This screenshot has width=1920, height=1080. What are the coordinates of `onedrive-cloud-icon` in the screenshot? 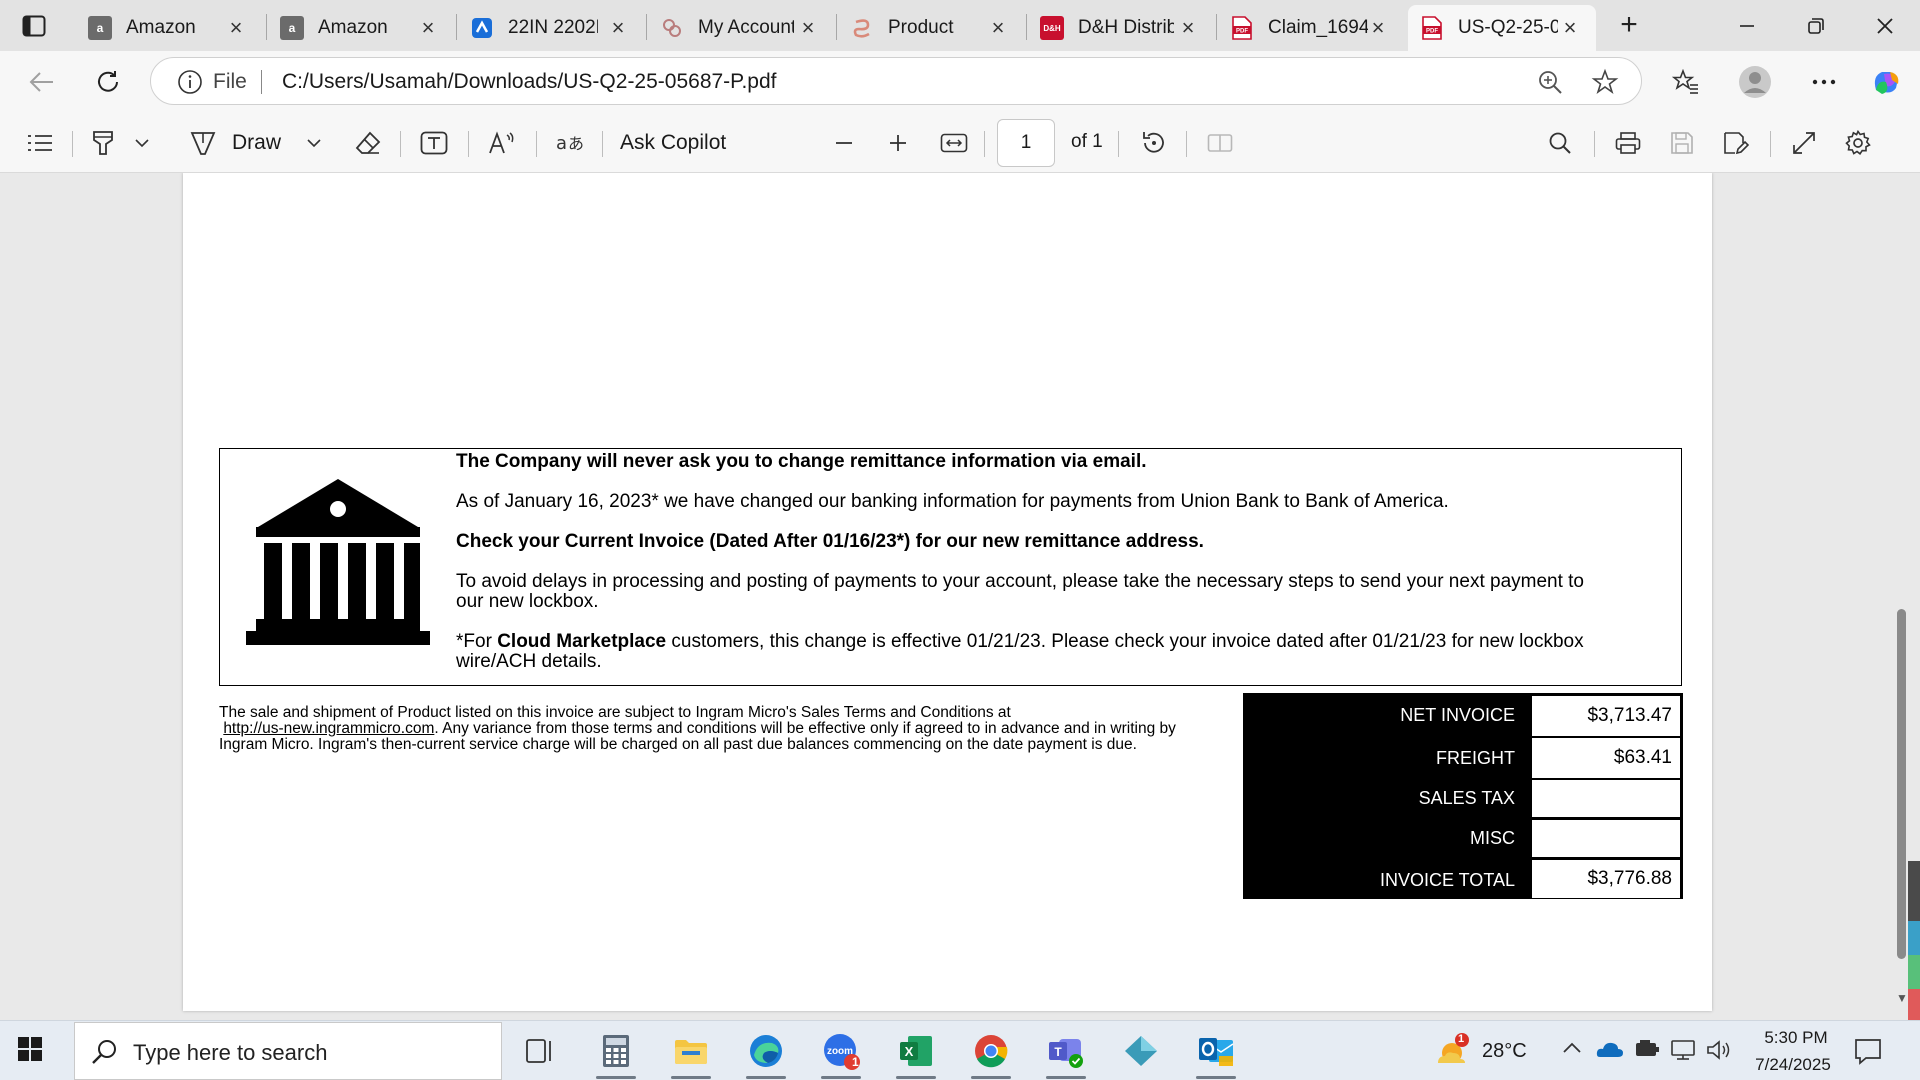 It's located at (1610, 1051).